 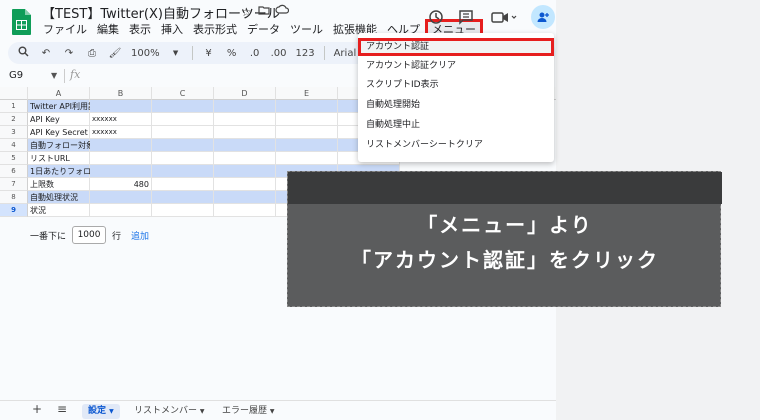 What do you see at coordinates (183, 132) in the screenshot?
I see `cell-c3` at bounding box center [183, 132].